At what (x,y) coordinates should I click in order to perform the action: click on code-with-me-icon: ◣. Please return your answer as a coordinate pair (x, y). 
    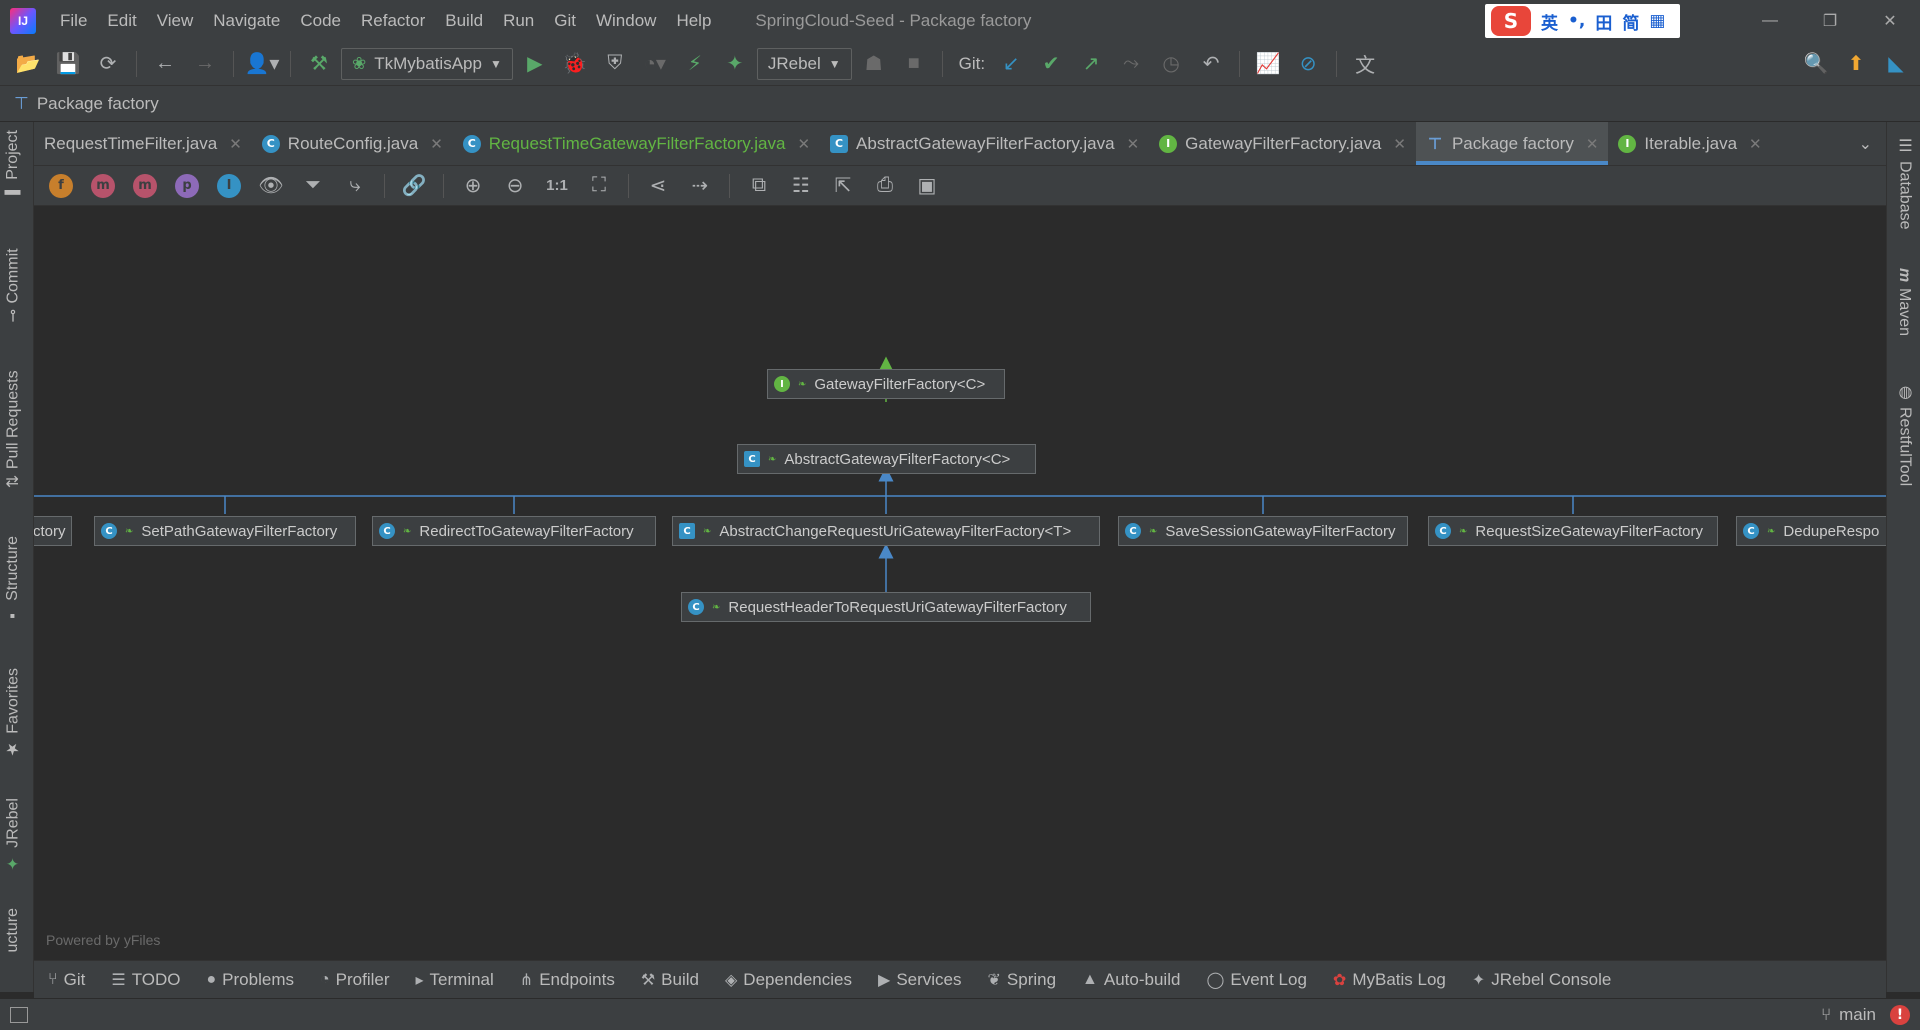
    Looking at the image, I should click on (1896, 64).